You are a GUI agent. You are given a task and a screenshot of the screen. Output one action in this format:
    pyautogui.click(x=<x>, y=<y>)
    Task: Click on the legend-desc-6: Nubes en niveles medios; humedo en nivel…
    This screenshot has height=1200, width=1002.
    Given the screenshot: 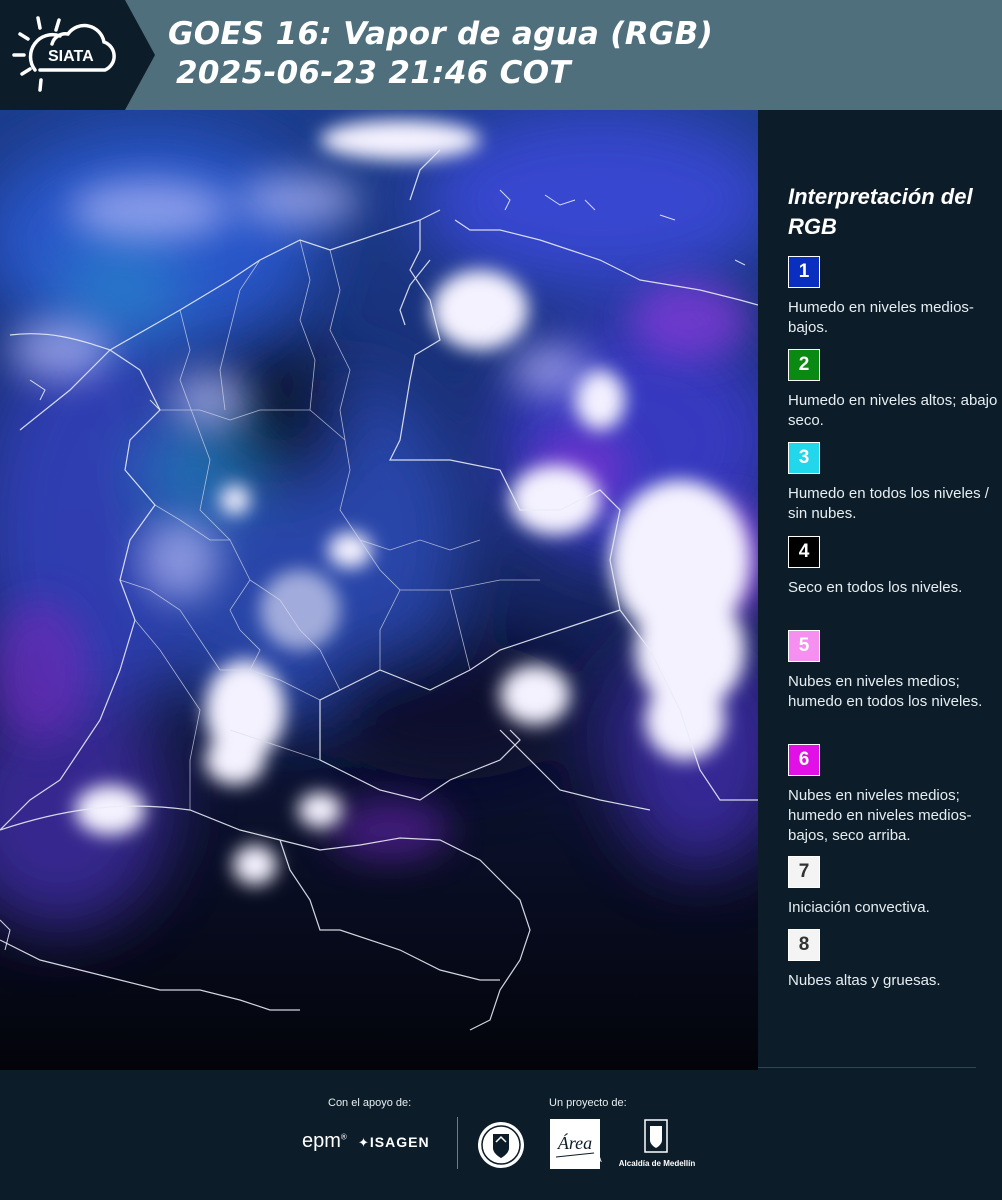 What is the action you would take?
    pyautogui.click(x=880, y=815)
    